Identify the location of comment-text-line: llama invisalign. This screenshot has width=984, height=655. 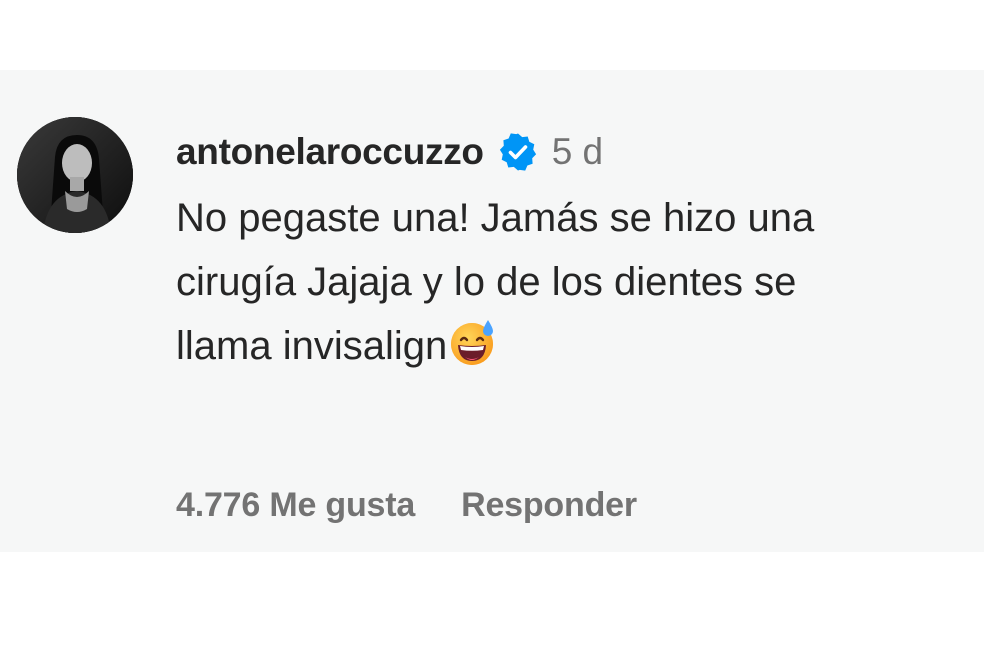
(571, 346).